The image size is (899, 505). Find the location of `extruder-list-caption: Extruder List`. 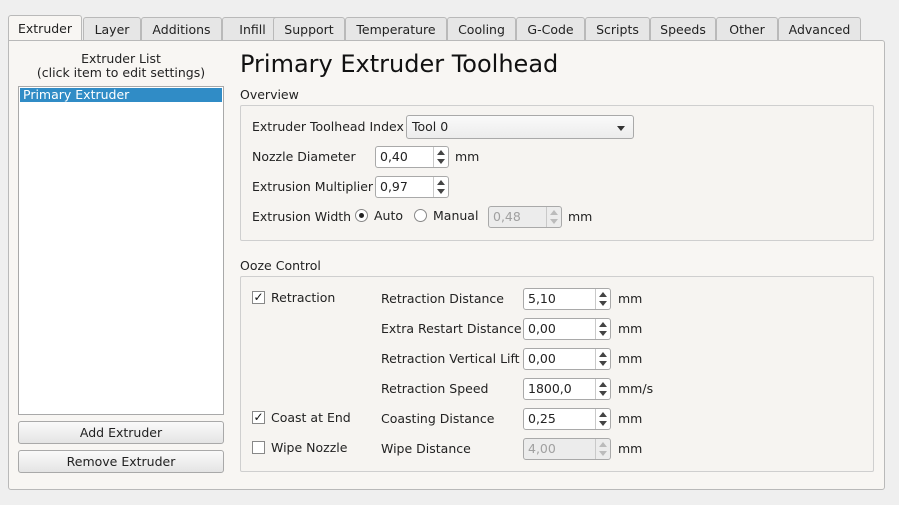

extruder-list-caption: Extruder List is located at coordinates (121, 58).